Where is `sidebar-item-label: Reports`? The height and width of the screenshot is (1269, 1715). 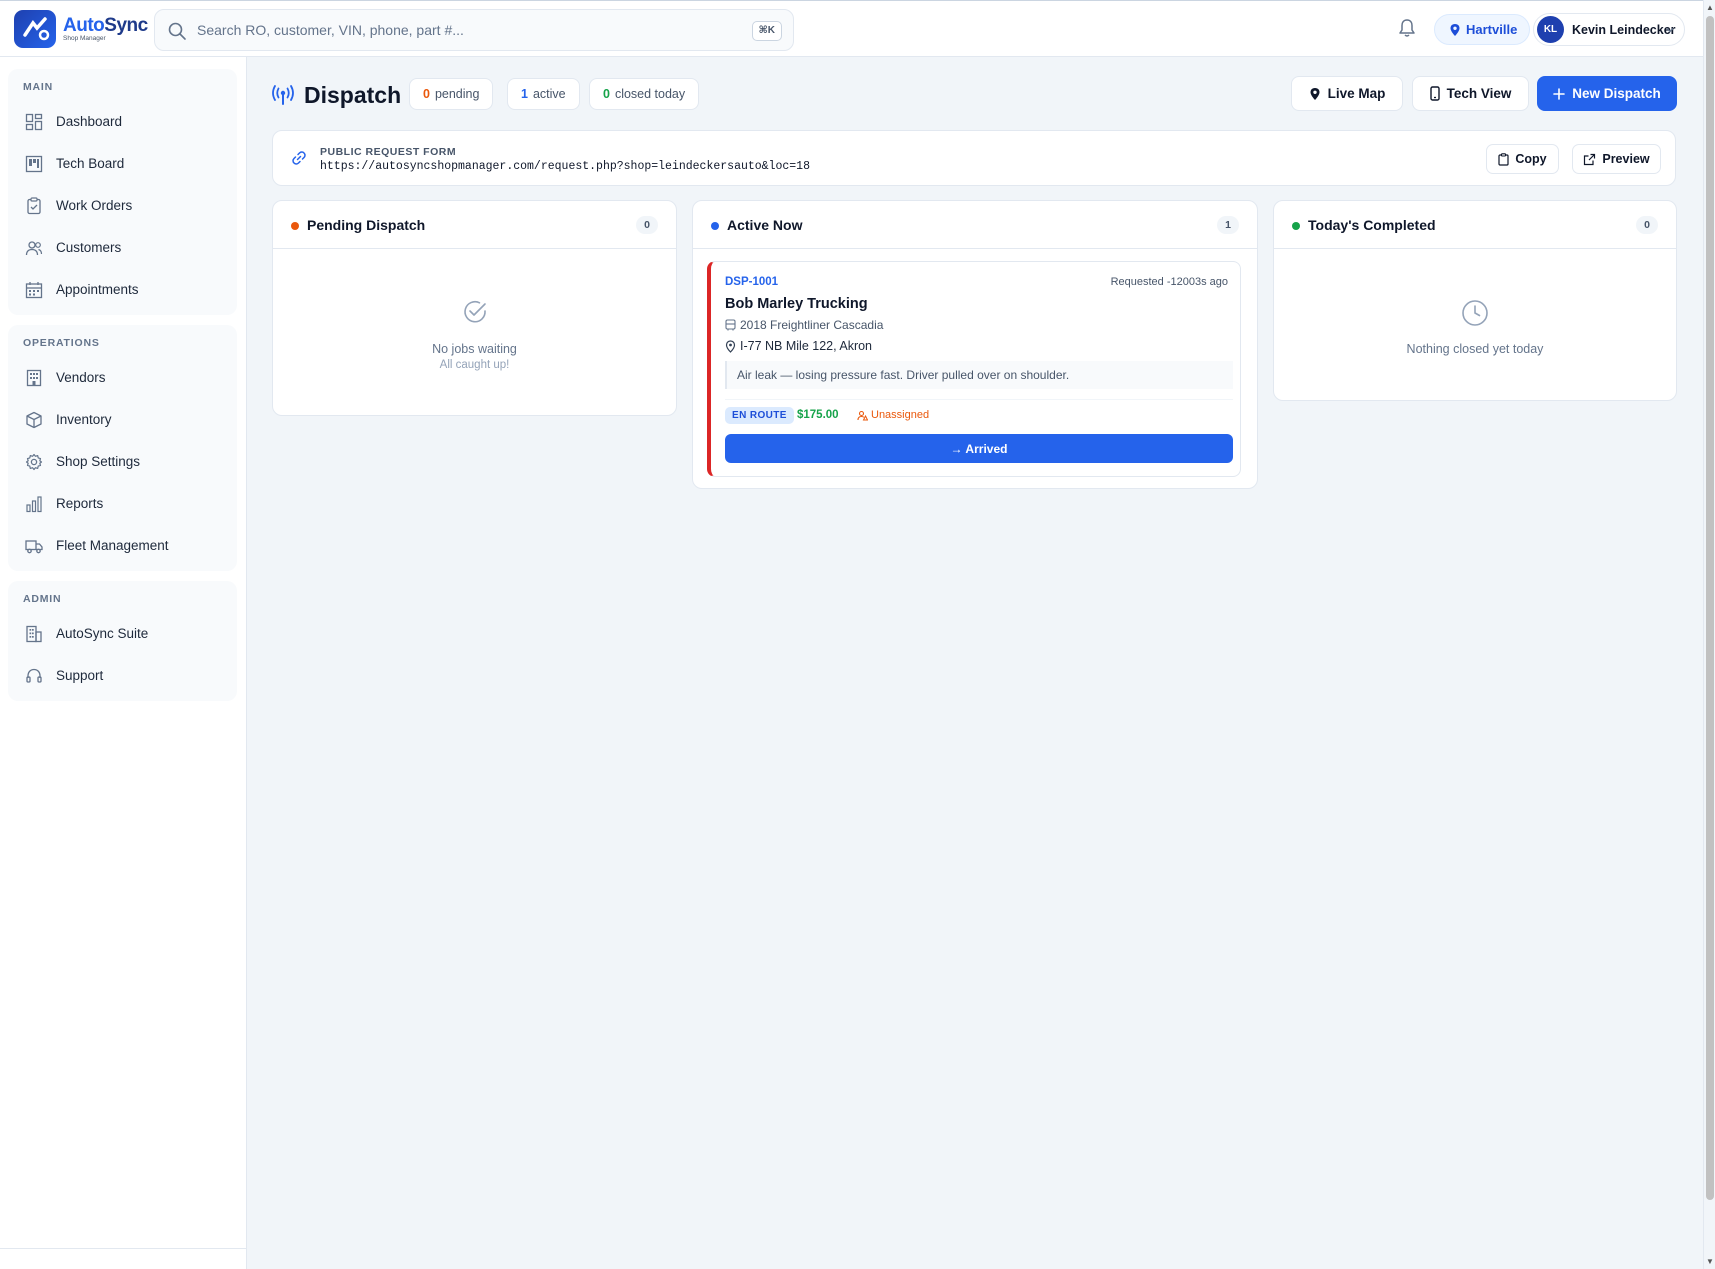 sidebar-item-label: Reports is located at coordinates (80, 503).